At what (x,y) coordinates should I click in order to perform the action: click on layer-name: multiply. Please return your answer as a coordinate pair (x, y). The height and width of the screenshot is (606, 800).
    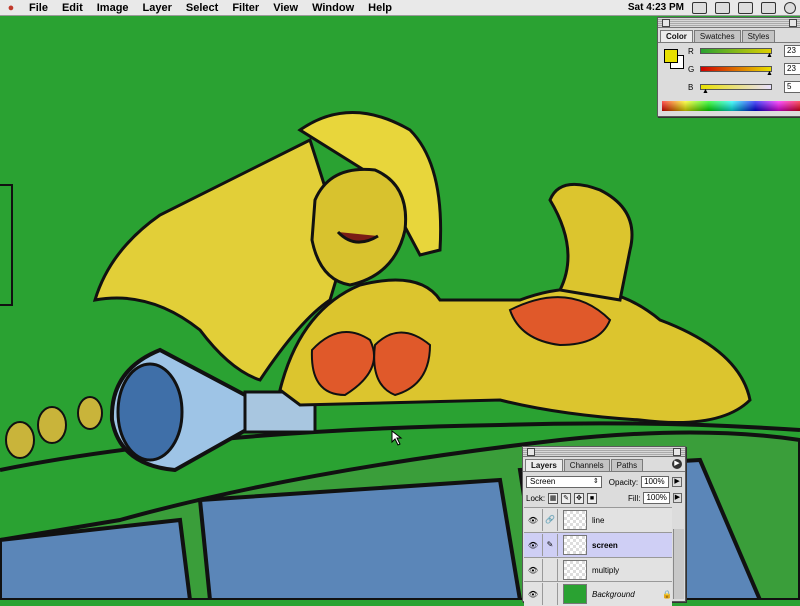
    Looking at the image, I should click on (606, 570).